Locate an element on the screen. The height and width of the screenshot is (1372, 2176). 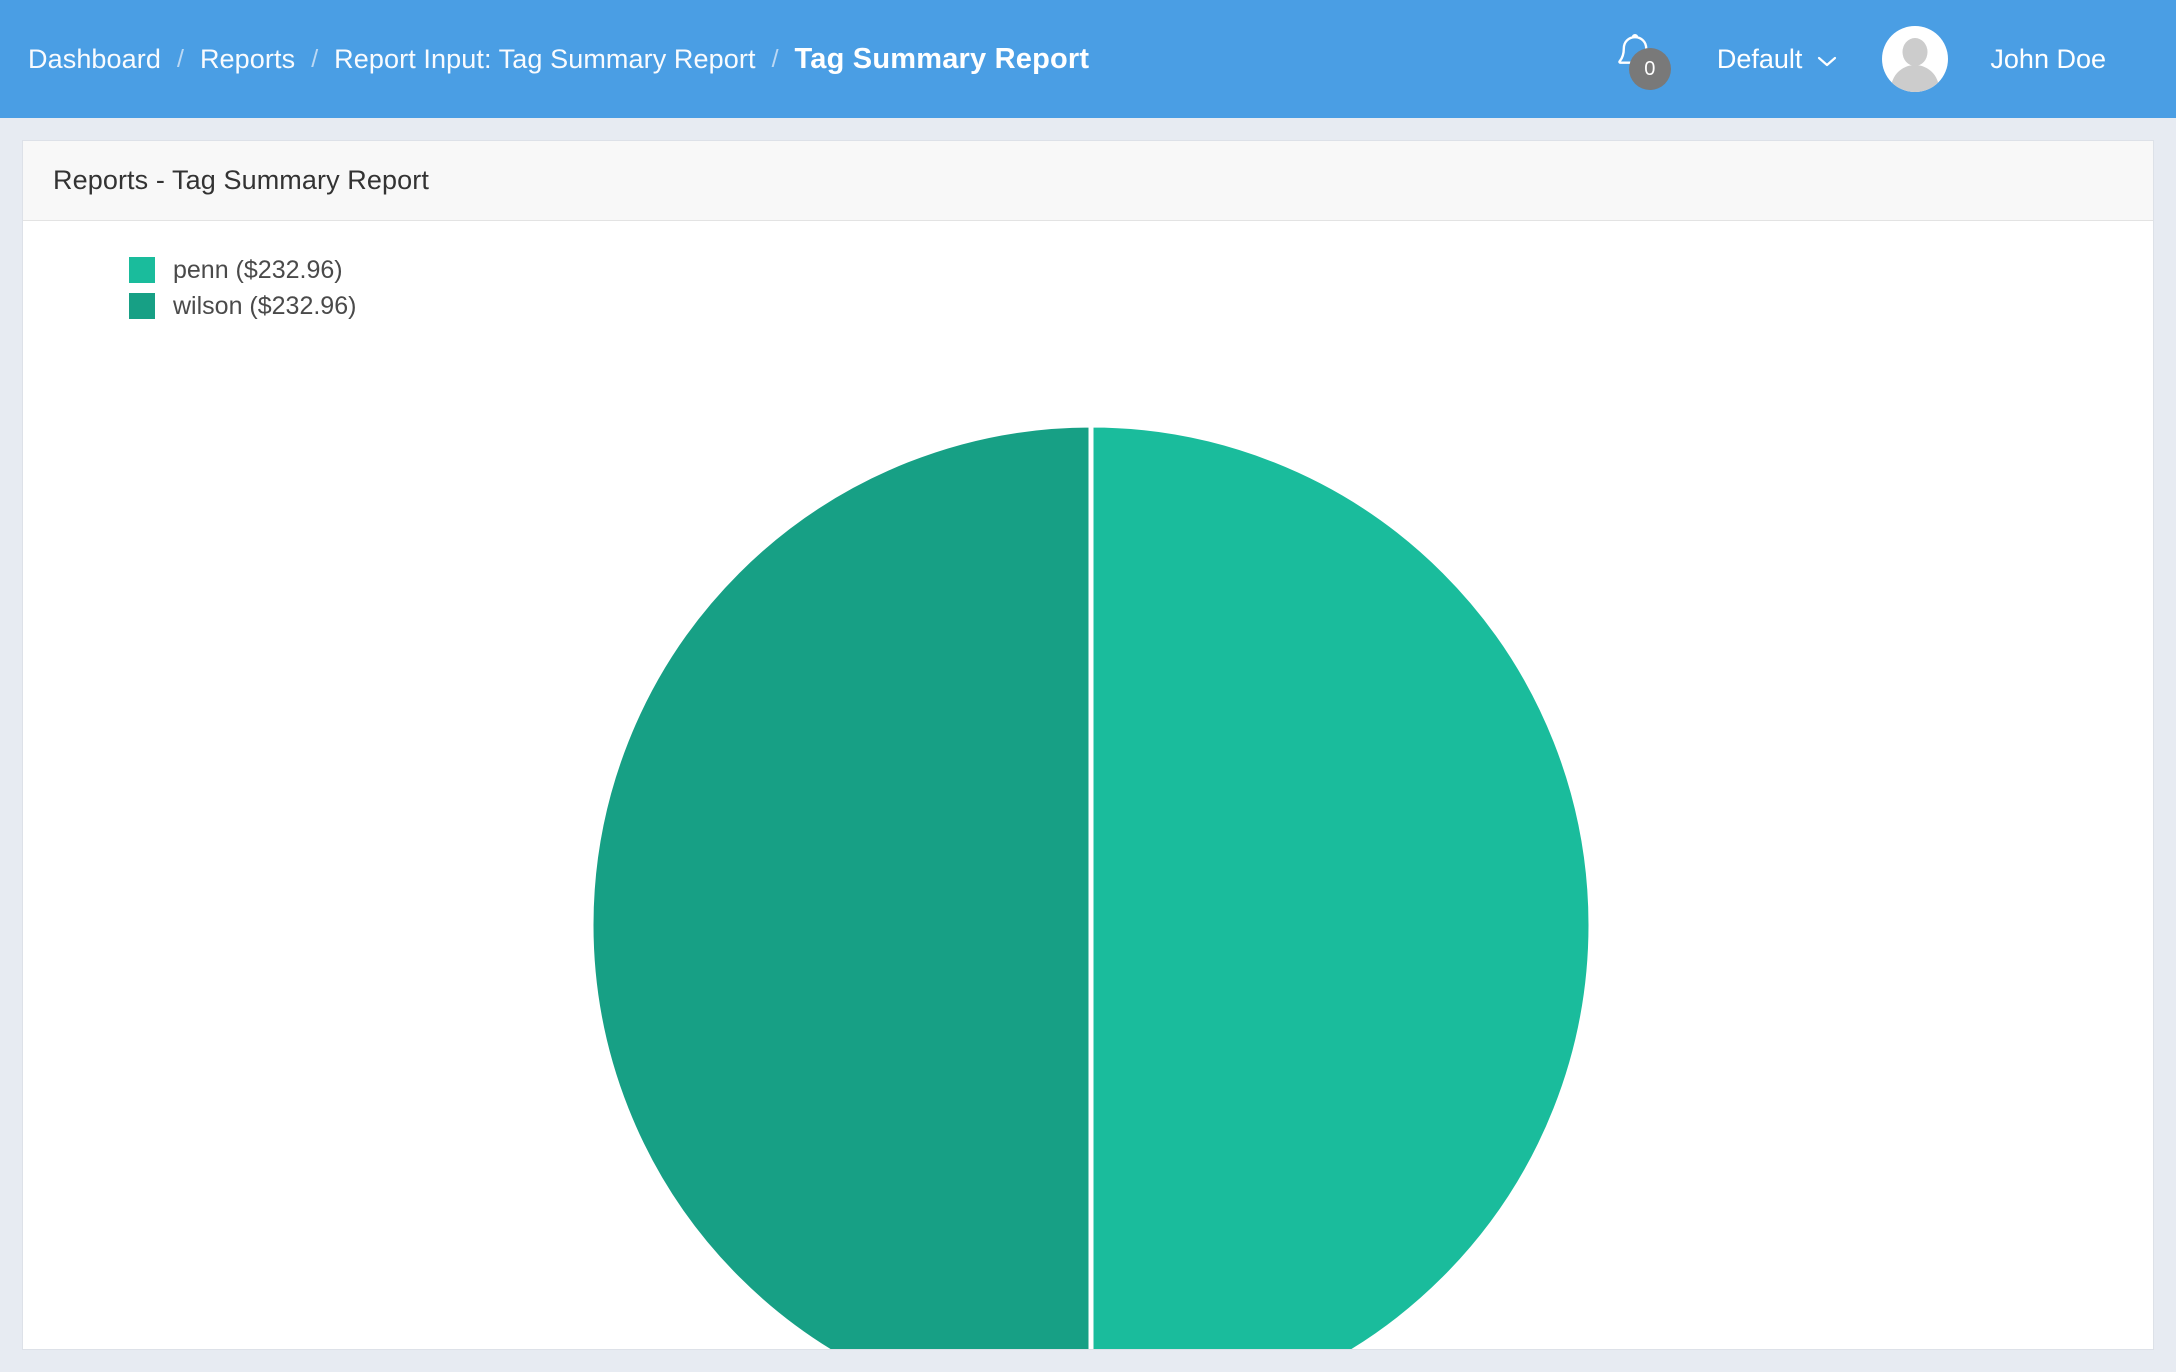
panel-header: Reports - Tag Summary Report is located at coordinates (1088, 181).